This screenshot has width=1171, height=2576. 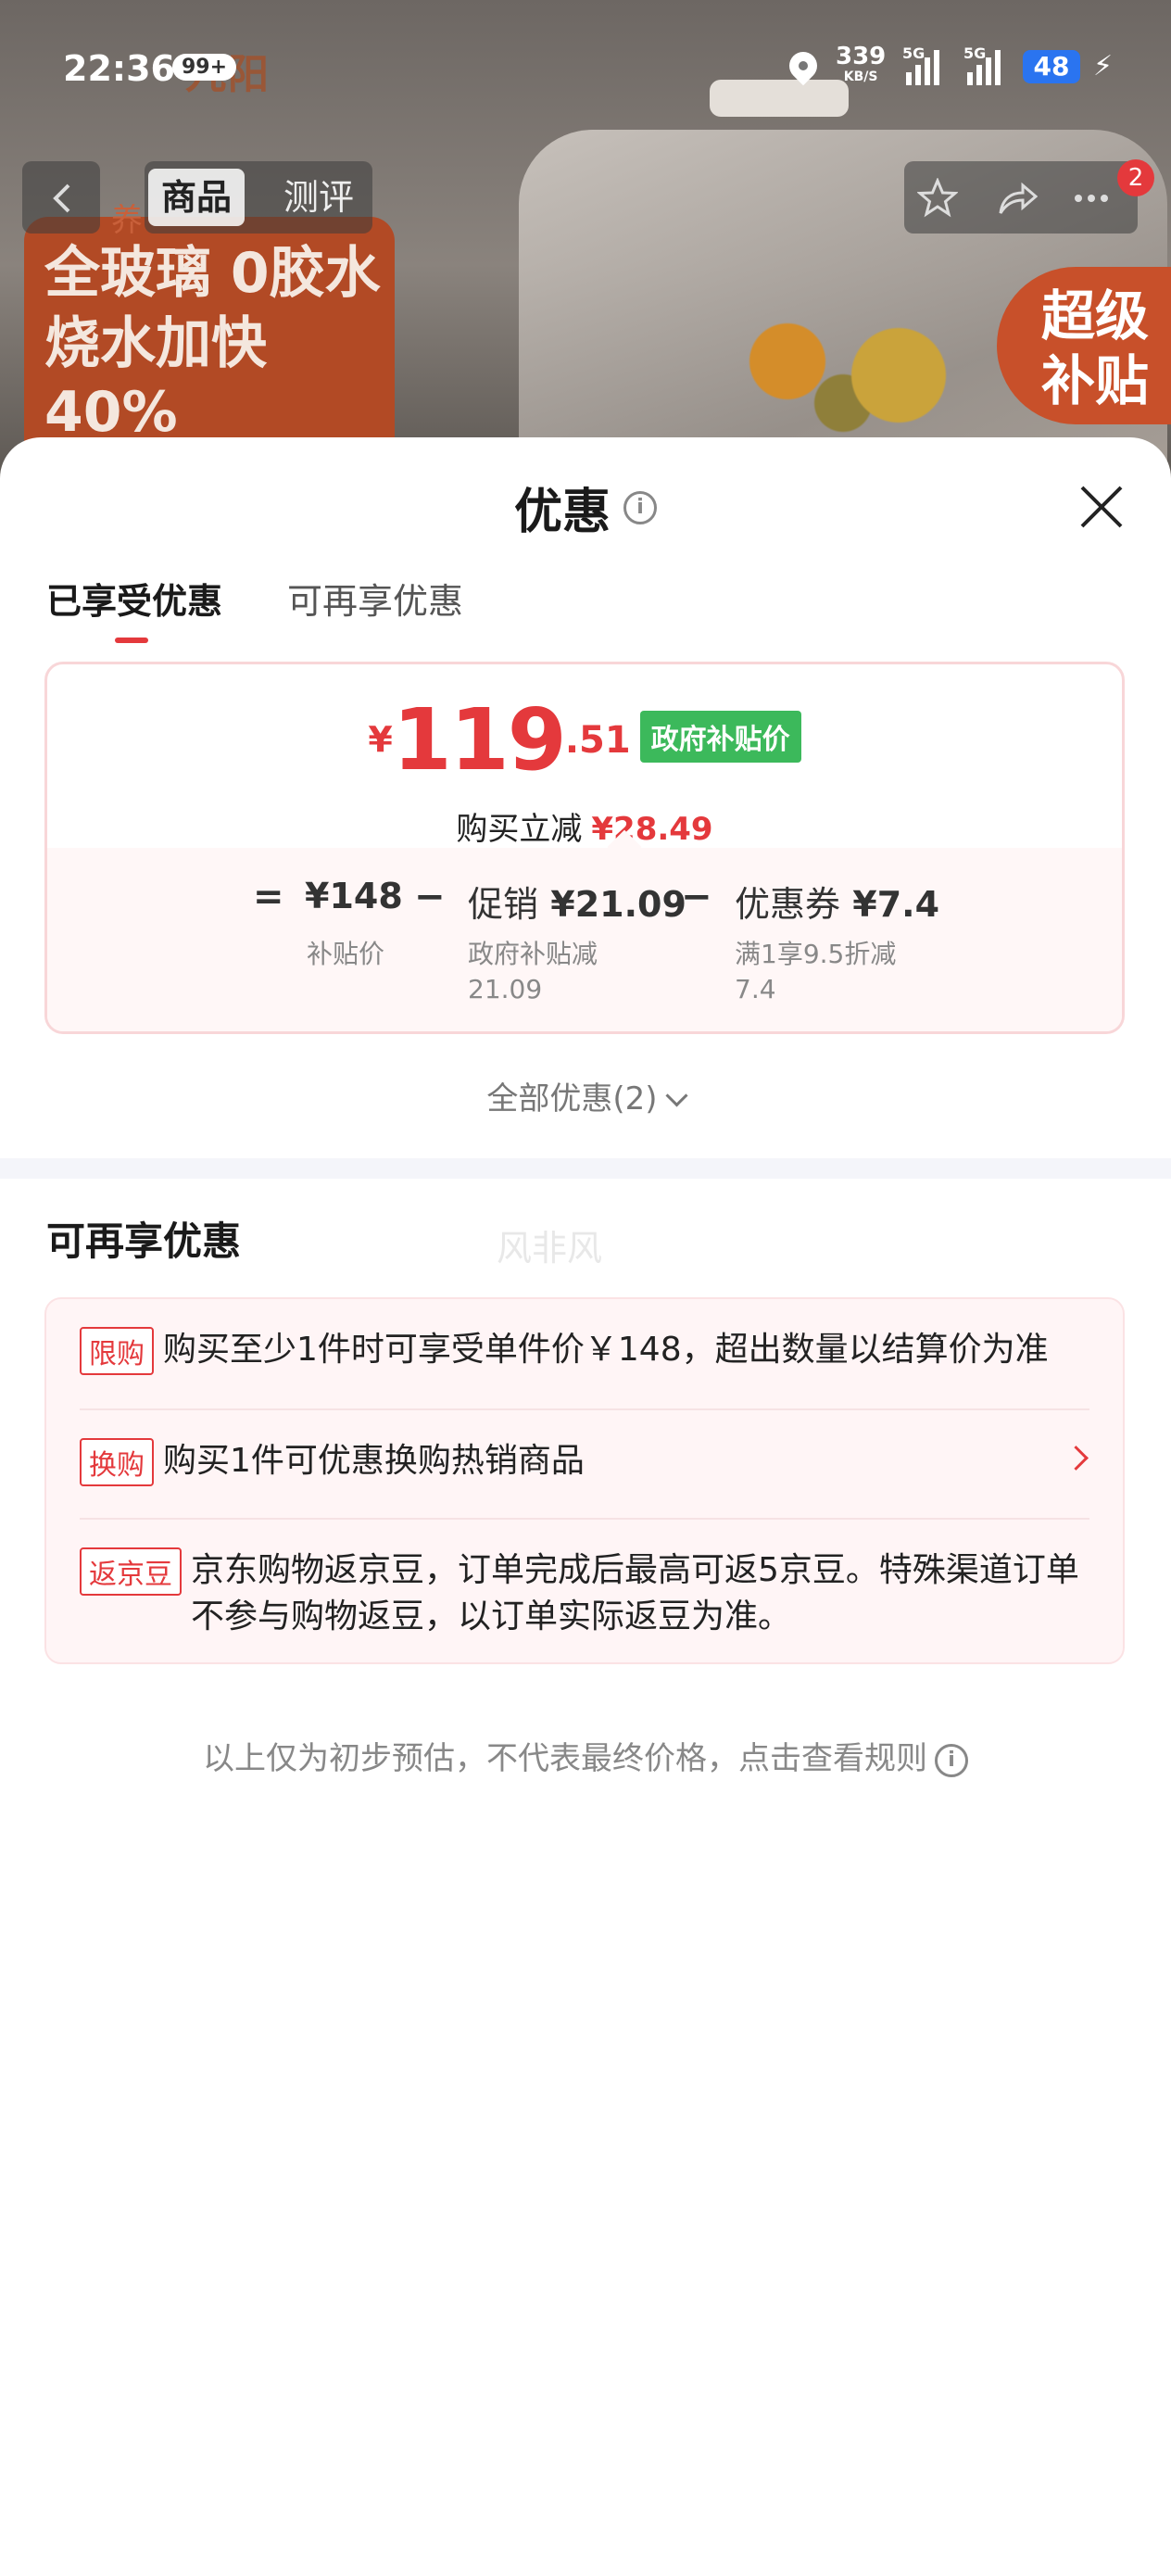 I want to click on all-discounts-toggle: 全部优惠(2), so click(x=585, y=1095).